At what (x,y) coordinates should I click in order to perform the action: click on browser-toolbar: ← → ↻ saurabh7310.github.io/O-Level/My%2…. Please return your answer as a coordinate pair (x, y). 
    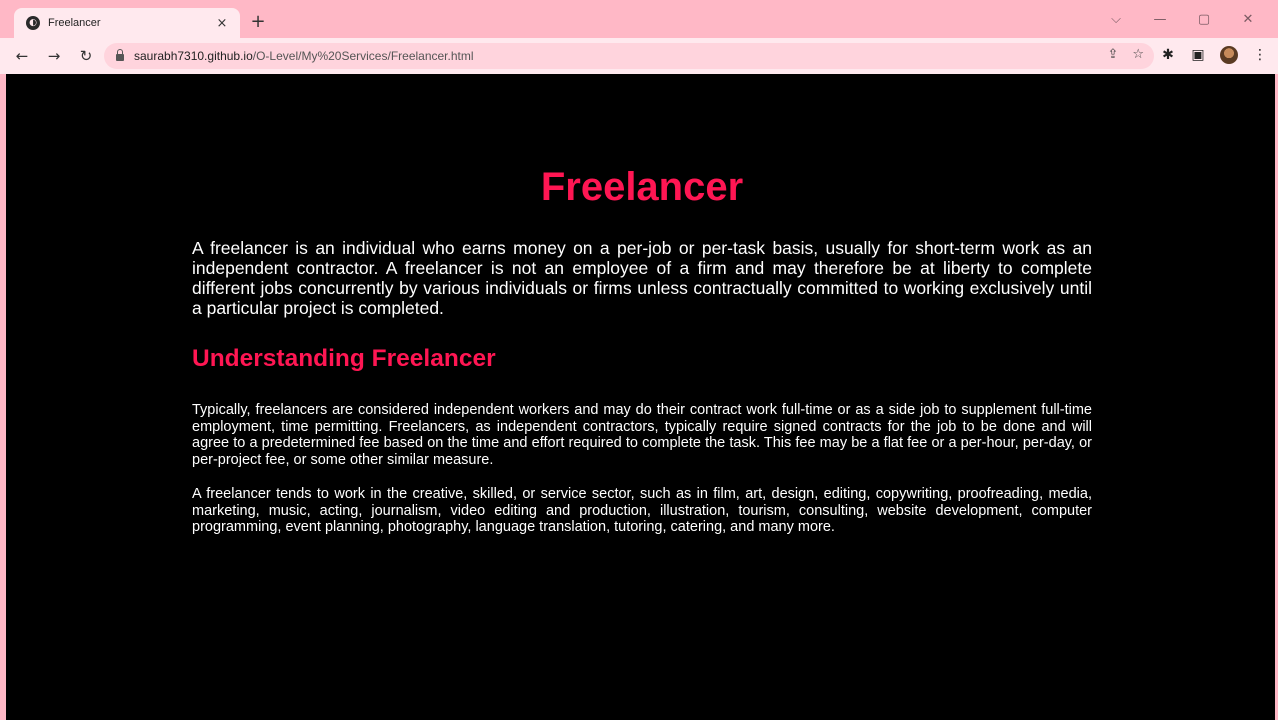
    Looking at the image, I should click on (639, 56).